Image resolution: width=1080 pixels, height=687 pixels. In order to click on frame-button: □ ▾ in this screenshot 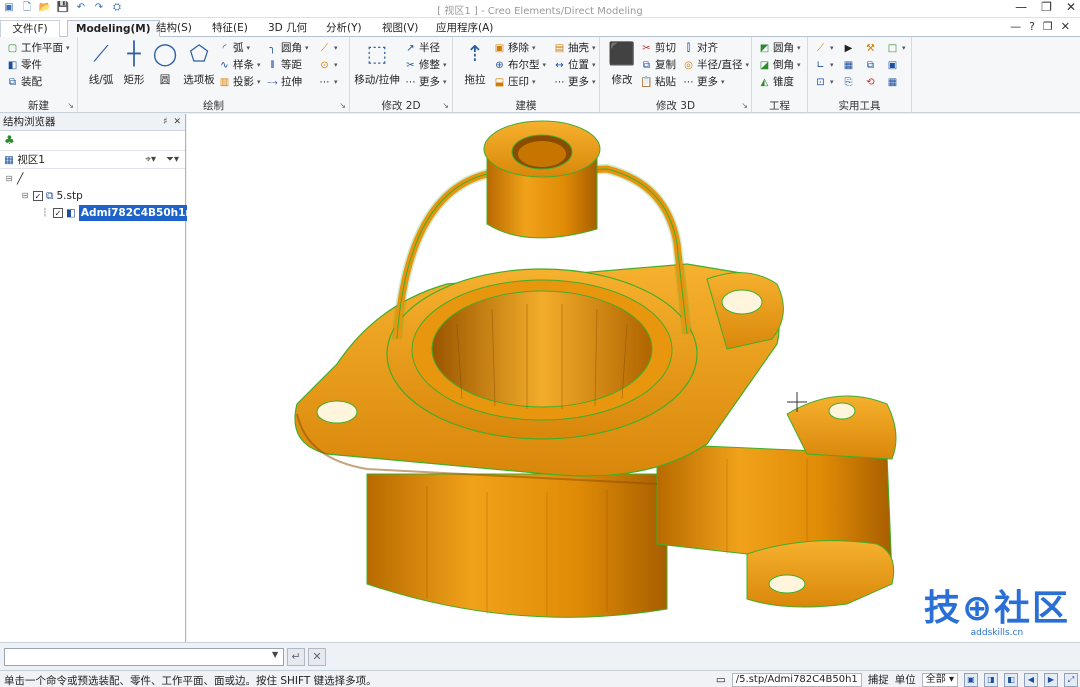, I will do `click(896, 48)`.